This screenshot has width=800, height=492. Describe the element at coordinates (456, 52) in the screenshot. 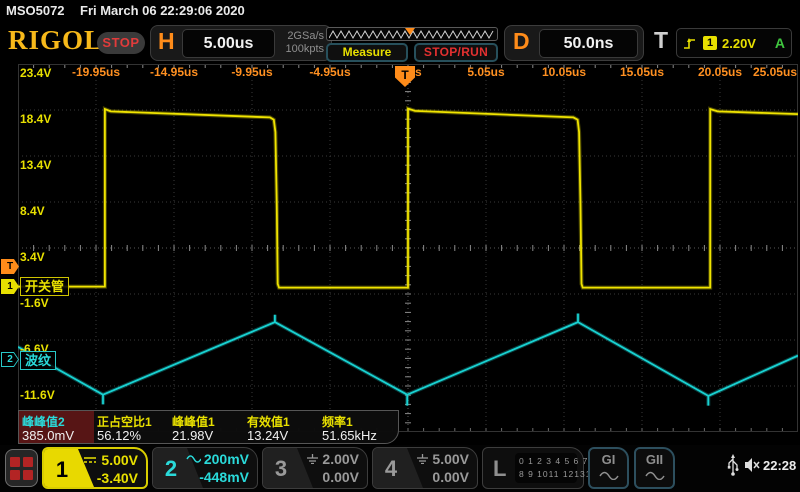

I see `stop-run-button: STOP/RUN` at that location.